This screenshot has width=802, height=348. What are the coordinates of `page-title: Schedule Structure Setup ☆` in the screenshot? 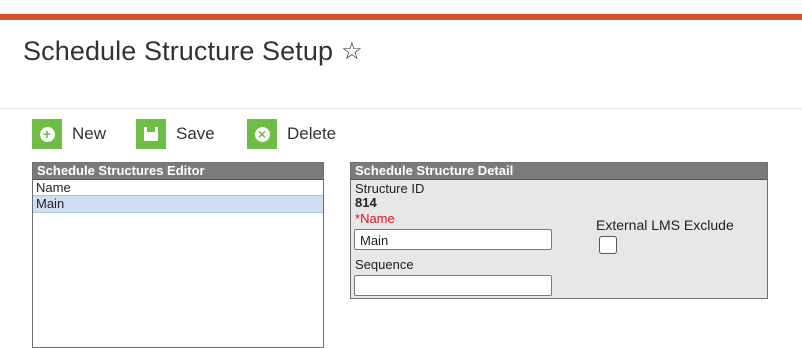 It's located at (193, 51).